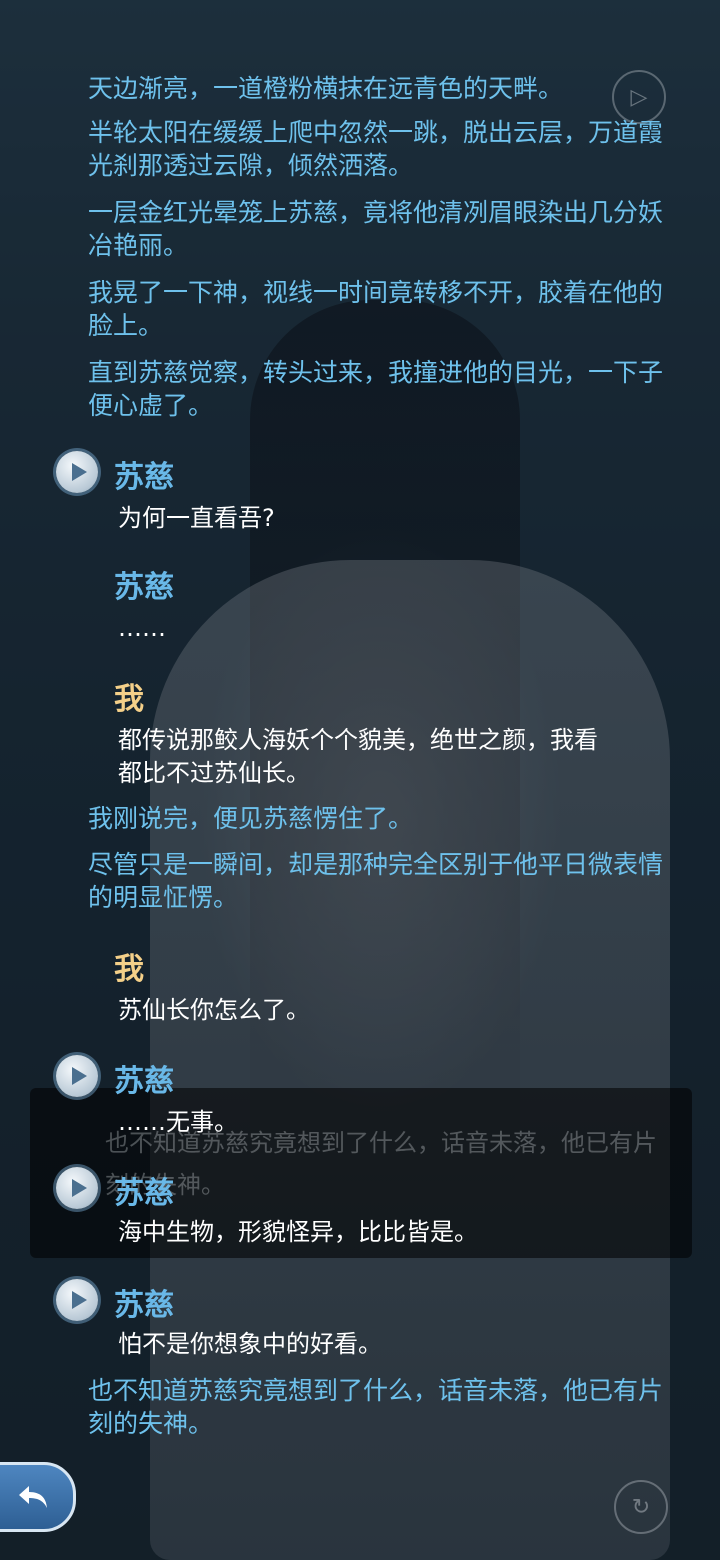  What do you see at coordinates (376, 881) in the screenshot?
I see `narration-line: 尽管只是一瞬间，却是那种完全区别于他平日微表情的明显怔愣。` at bounding box center [376, 881].